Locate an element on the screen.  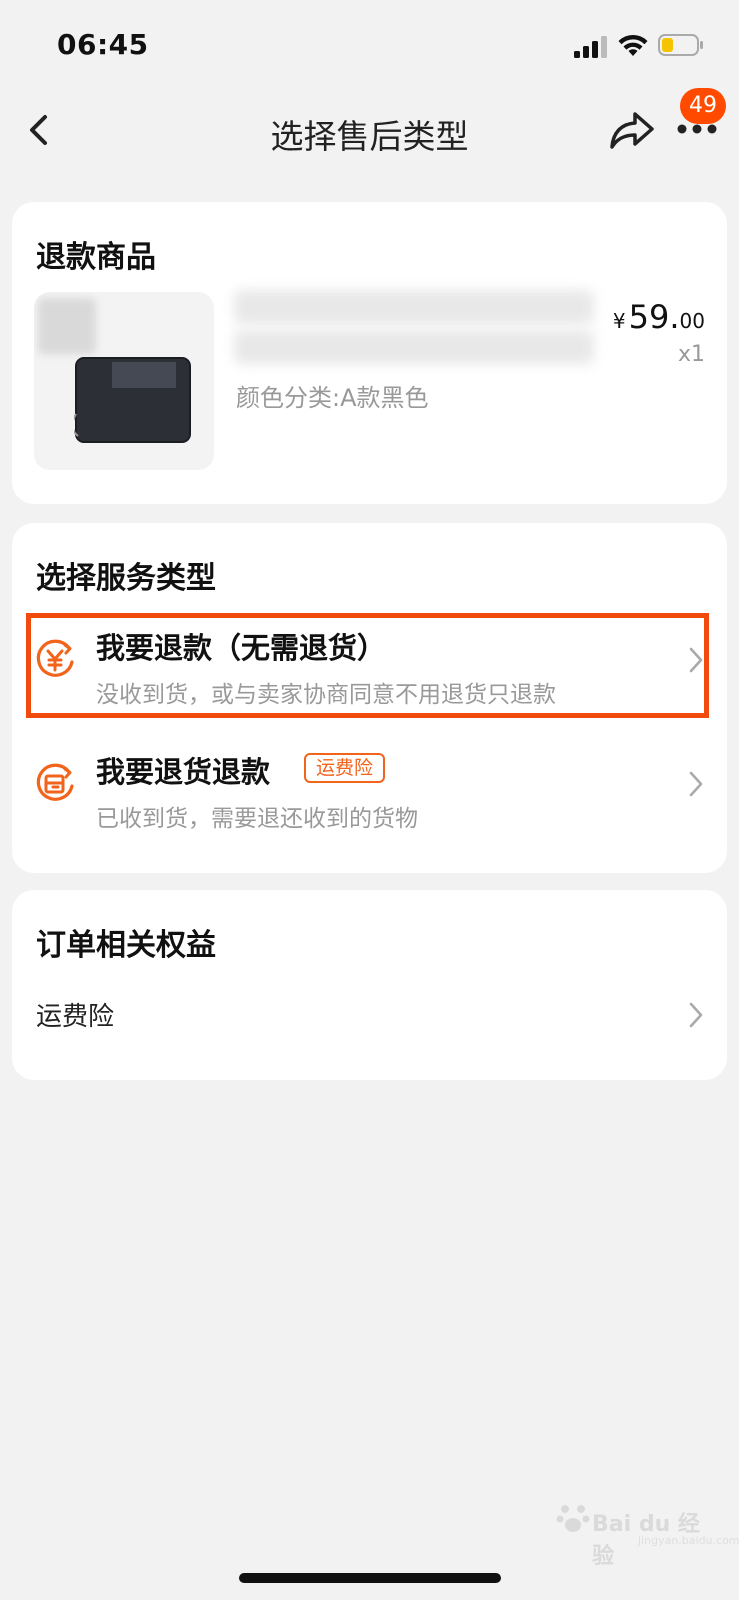
product-image is located at coordinates (124, 381).